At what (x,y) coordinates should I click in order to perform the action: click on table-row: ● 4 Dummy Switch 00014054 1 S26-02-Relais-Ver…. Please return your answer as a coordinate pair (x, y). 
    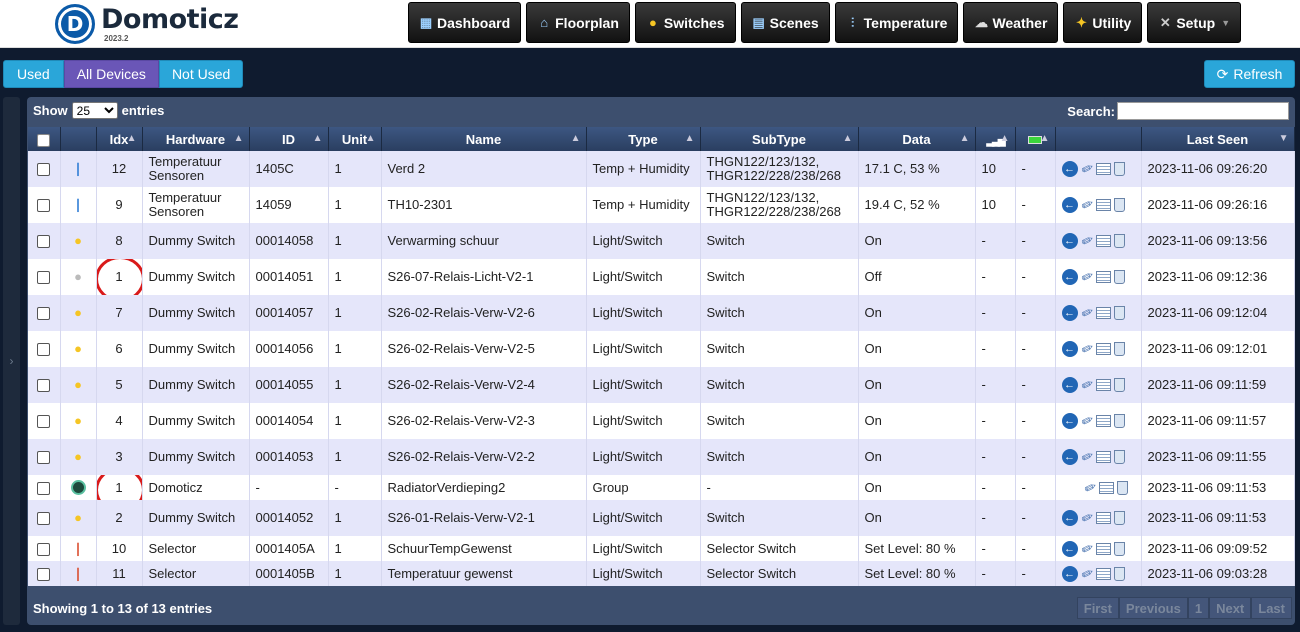
    Looking at the image, I should click on (661, 421).